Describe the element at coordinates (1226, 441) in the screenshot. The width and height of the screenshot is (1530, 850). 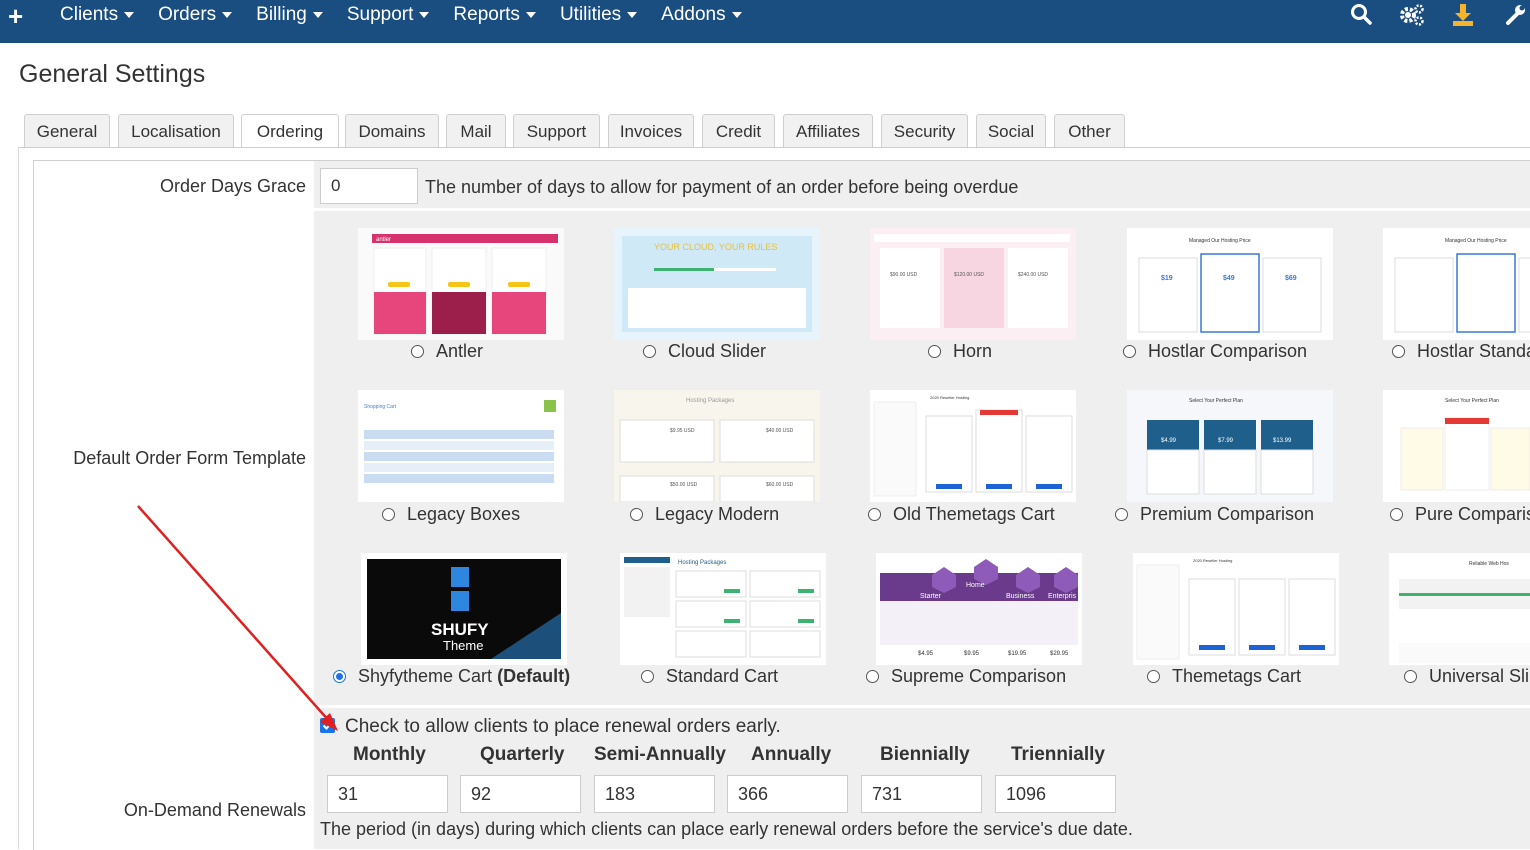
I see `svg-text: $7.99` at that location.